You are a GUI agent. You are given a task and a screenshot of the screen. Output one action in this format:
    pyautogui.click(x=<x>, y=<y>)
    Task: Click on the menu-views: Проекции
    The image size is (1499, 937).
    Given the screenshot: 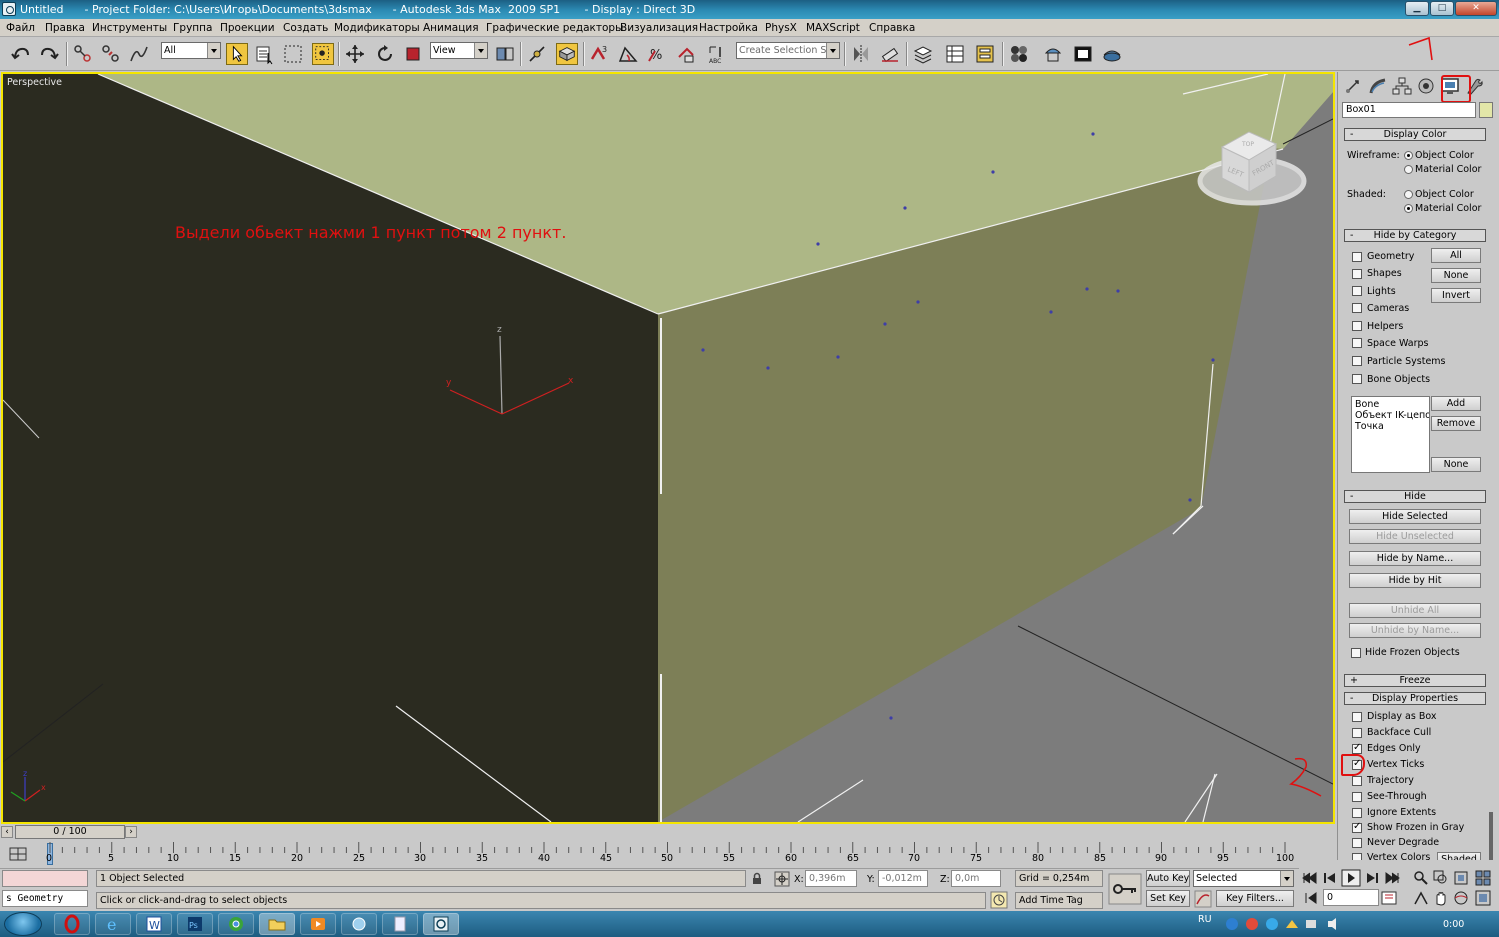 What is the action you would take?
    pyautogui.click(x=247, y=28)
    